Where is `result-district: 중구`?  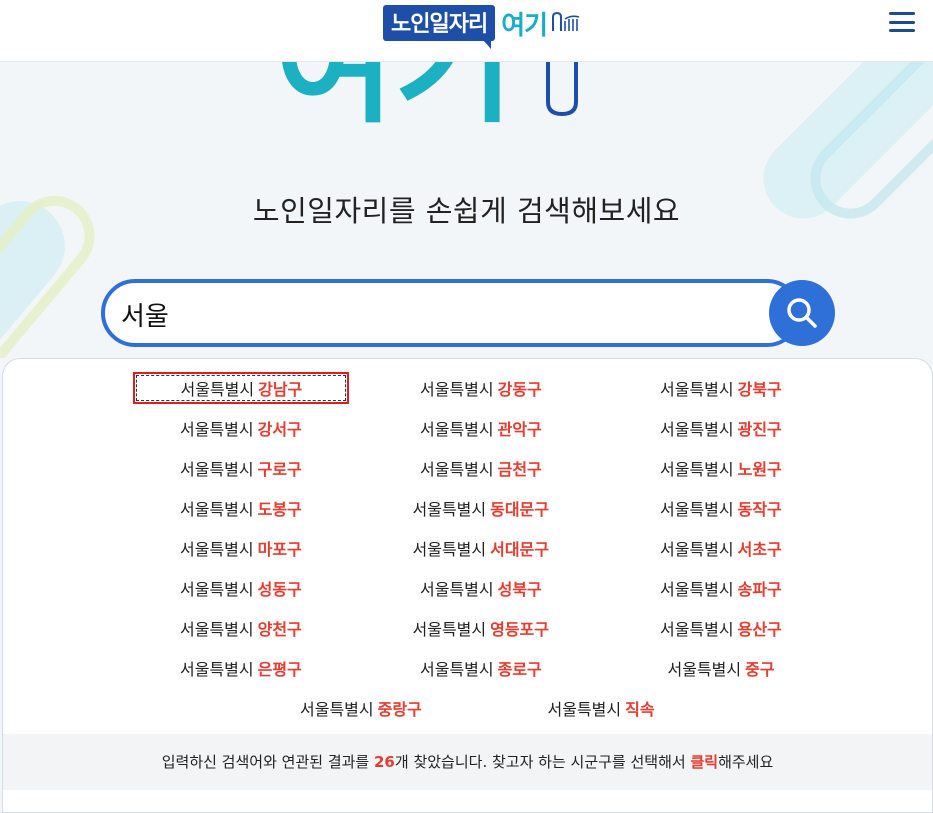 result-district: 중구 is located at coordinates (760, 669).